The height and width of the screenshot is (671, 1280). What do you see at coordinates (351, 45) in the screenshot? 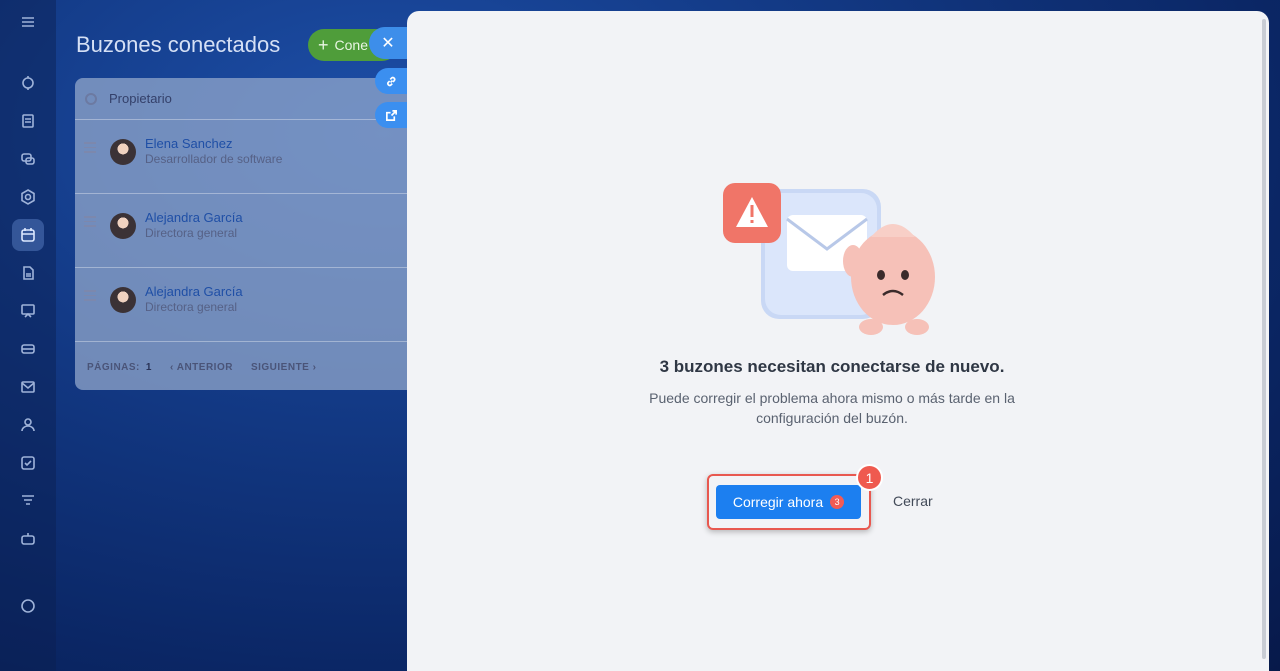
I see `add-mailbox-label: Cone` at bounding box center [351, 45].